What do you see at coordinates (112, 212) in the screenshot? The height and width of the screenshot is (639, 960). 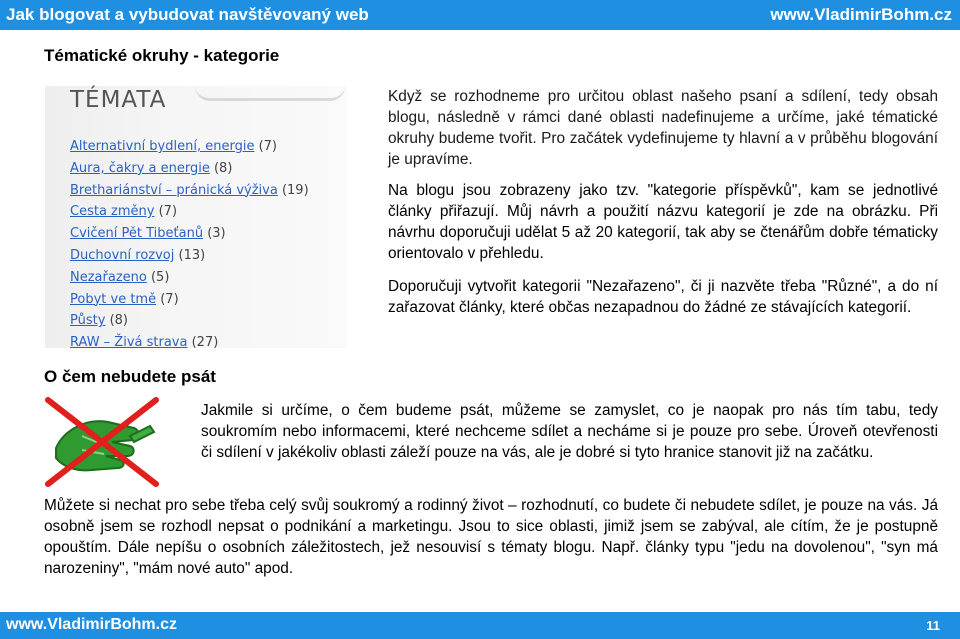 I see `category-link: Cesta změny` at bounding box center [112, 212].